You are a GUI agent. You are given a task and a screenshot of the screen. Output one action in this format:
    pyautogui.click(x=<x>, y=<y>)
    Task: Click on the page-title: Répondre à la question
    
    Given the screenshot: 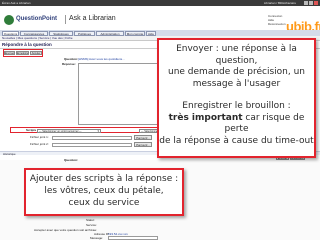 What is the action you would take?
    pyautogui.click(x=27, y=44)
    